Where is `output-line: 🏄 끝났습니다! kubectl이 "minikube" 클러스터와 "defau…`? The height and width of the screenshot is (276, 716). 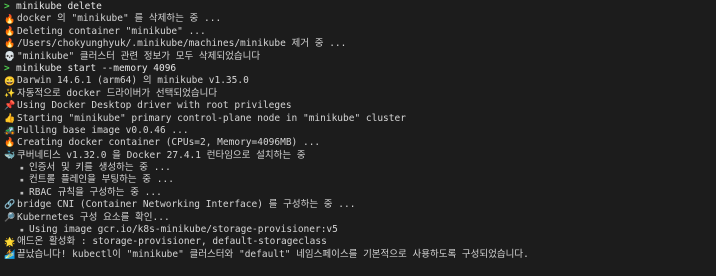
output-line: 🏄 끝났습니다! kubectl이 "minikube" 클러스터와 "defau… is located at coordinates (360, 255).